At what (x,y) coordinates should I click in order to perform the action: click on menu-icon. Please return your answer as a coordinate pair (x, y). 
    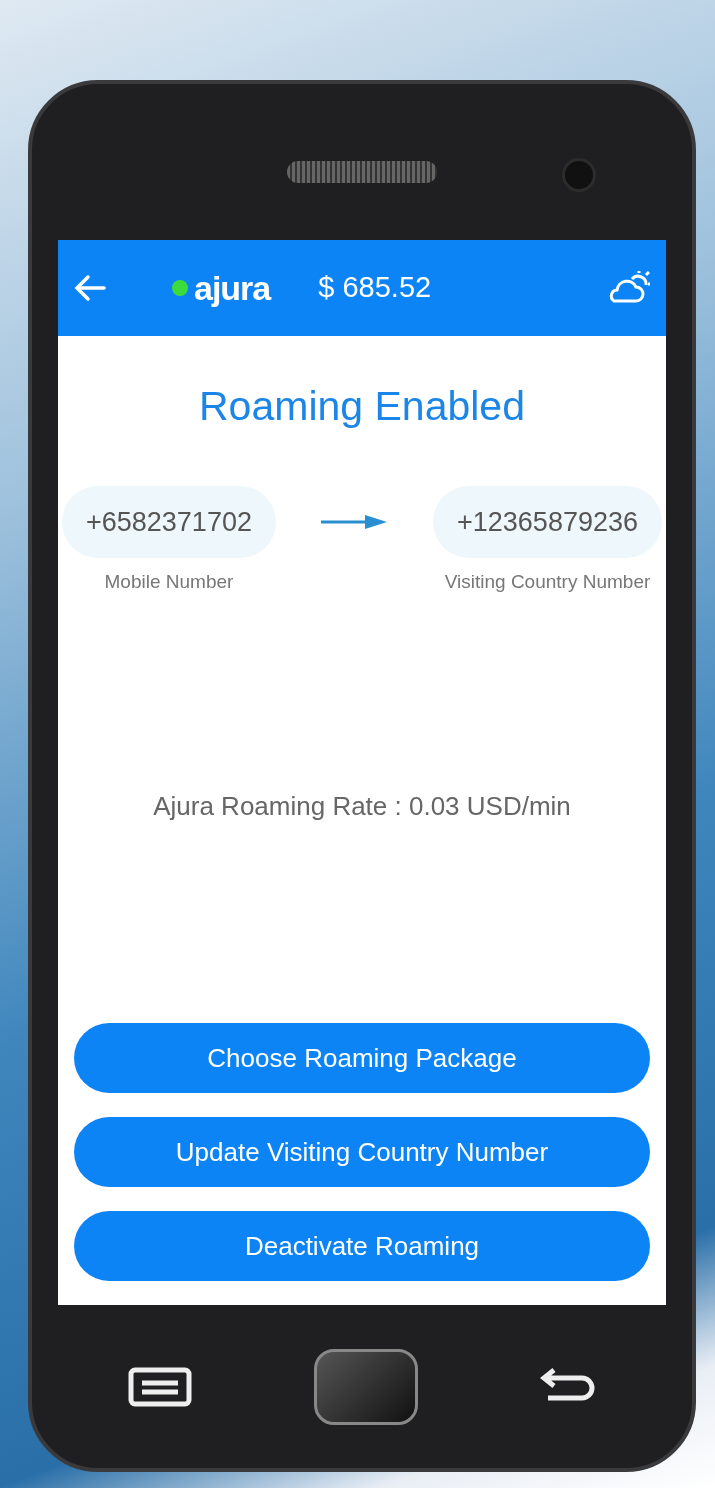
    Looking at the image, I should click on (160, 1386).